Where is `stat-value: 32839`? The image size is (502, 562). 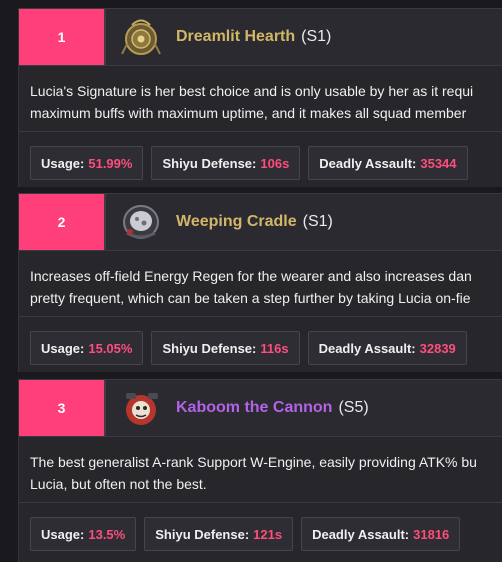
stat-value: 32839 is located at coordinates (437, 348).